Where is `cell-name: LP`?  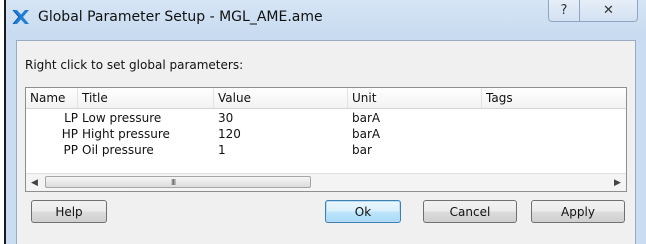
cell-name: LP is located at coordinates (71, 118).